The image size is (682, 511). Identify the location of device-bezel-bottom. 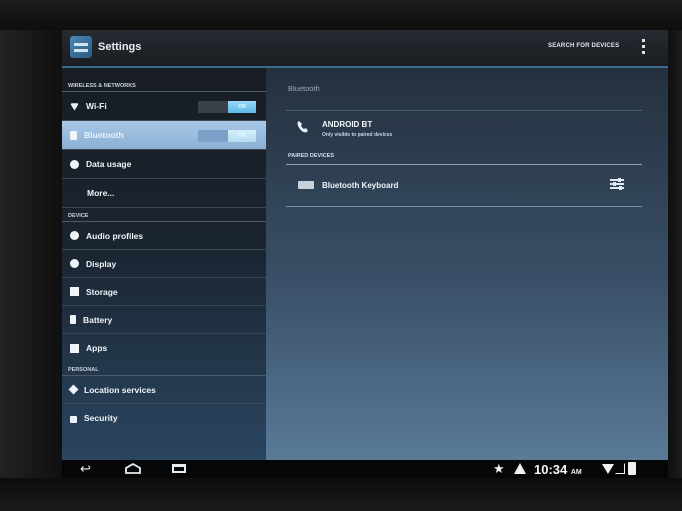
(341, 494).